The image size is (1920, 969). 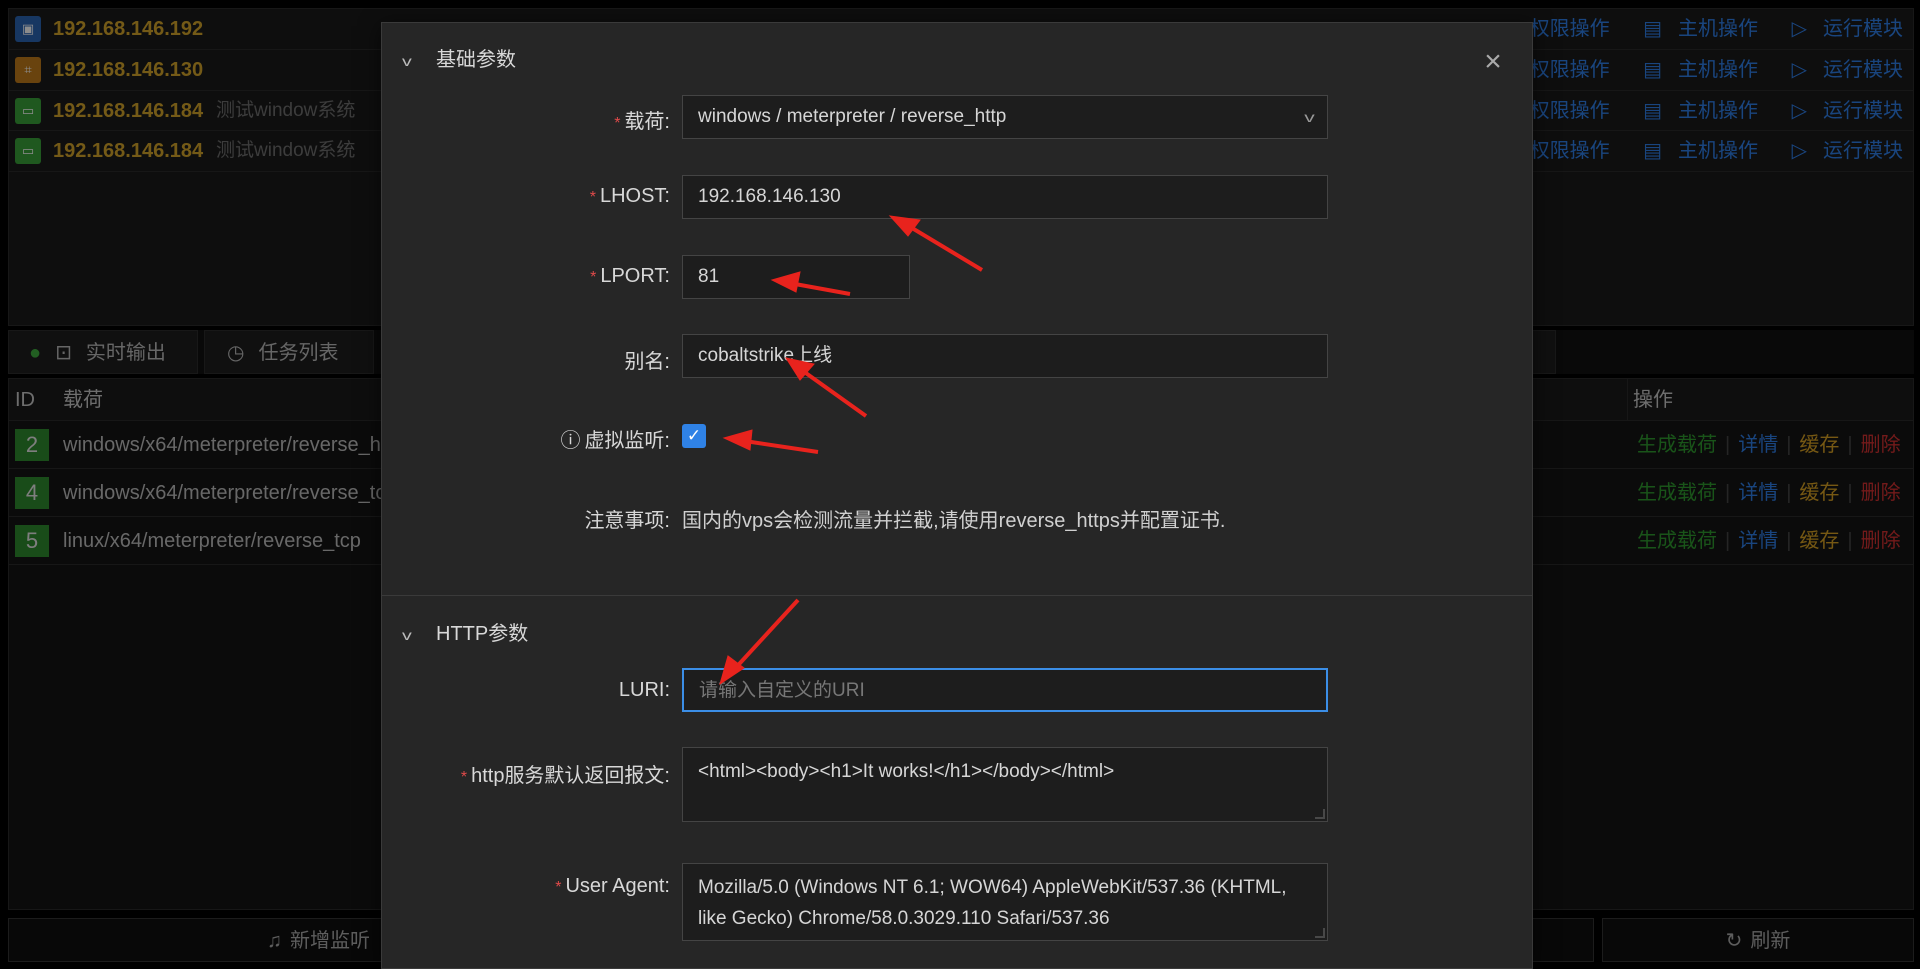 What do you see at coordinates (570, 441) in the screenshot?
I see `info-icon: ⓘ` at bounding box center [570, 441].